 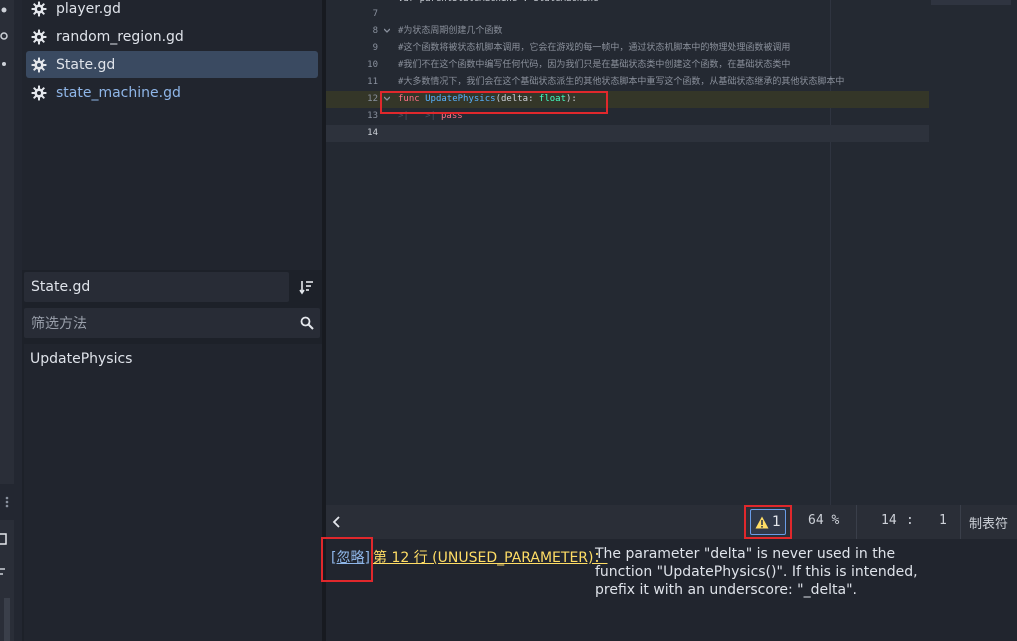 I want to click on dock-scrollbar, so click(x=7, y=619).